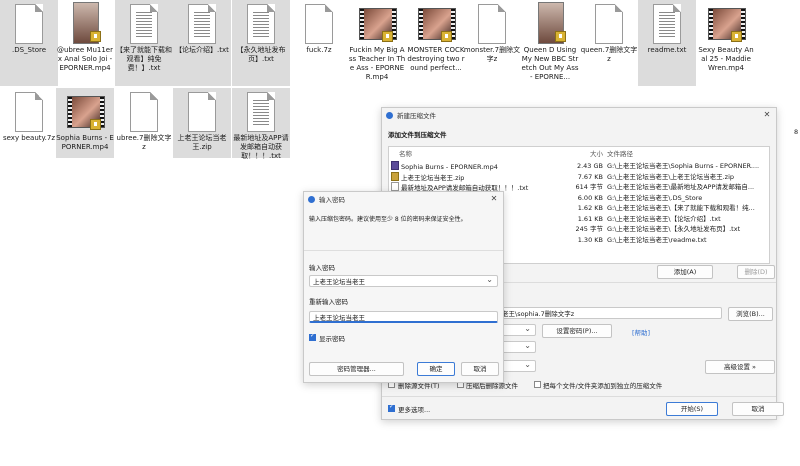  What do you see at coordinates (590, 176) in the screenshot?
I see `row-size: 7.67 KB` at bounding box center [590, 176].